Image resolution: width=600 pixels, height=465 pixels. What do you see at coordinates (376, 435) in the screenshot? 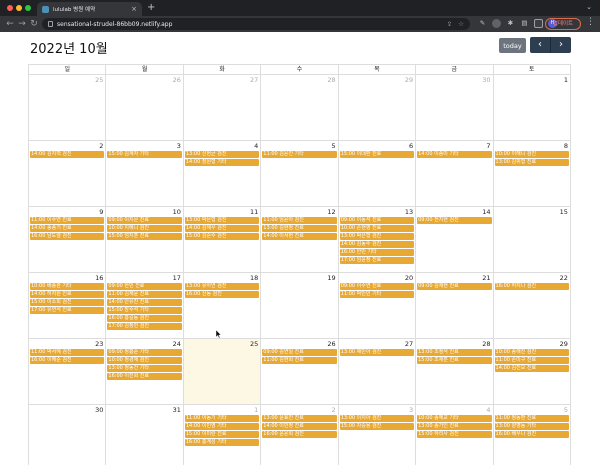
I see `day-cell: 3 13:00 이지아 검진 15:00 차승용 검진` at bounding box center [376, 435].